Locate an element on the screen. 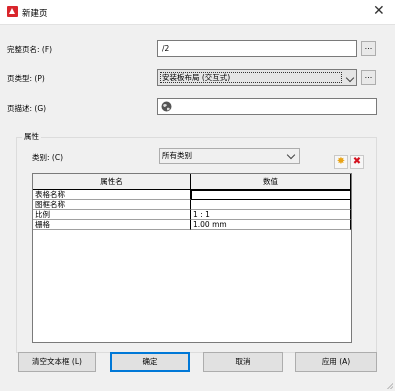  resize-grip is located at coordinates (390, 386).